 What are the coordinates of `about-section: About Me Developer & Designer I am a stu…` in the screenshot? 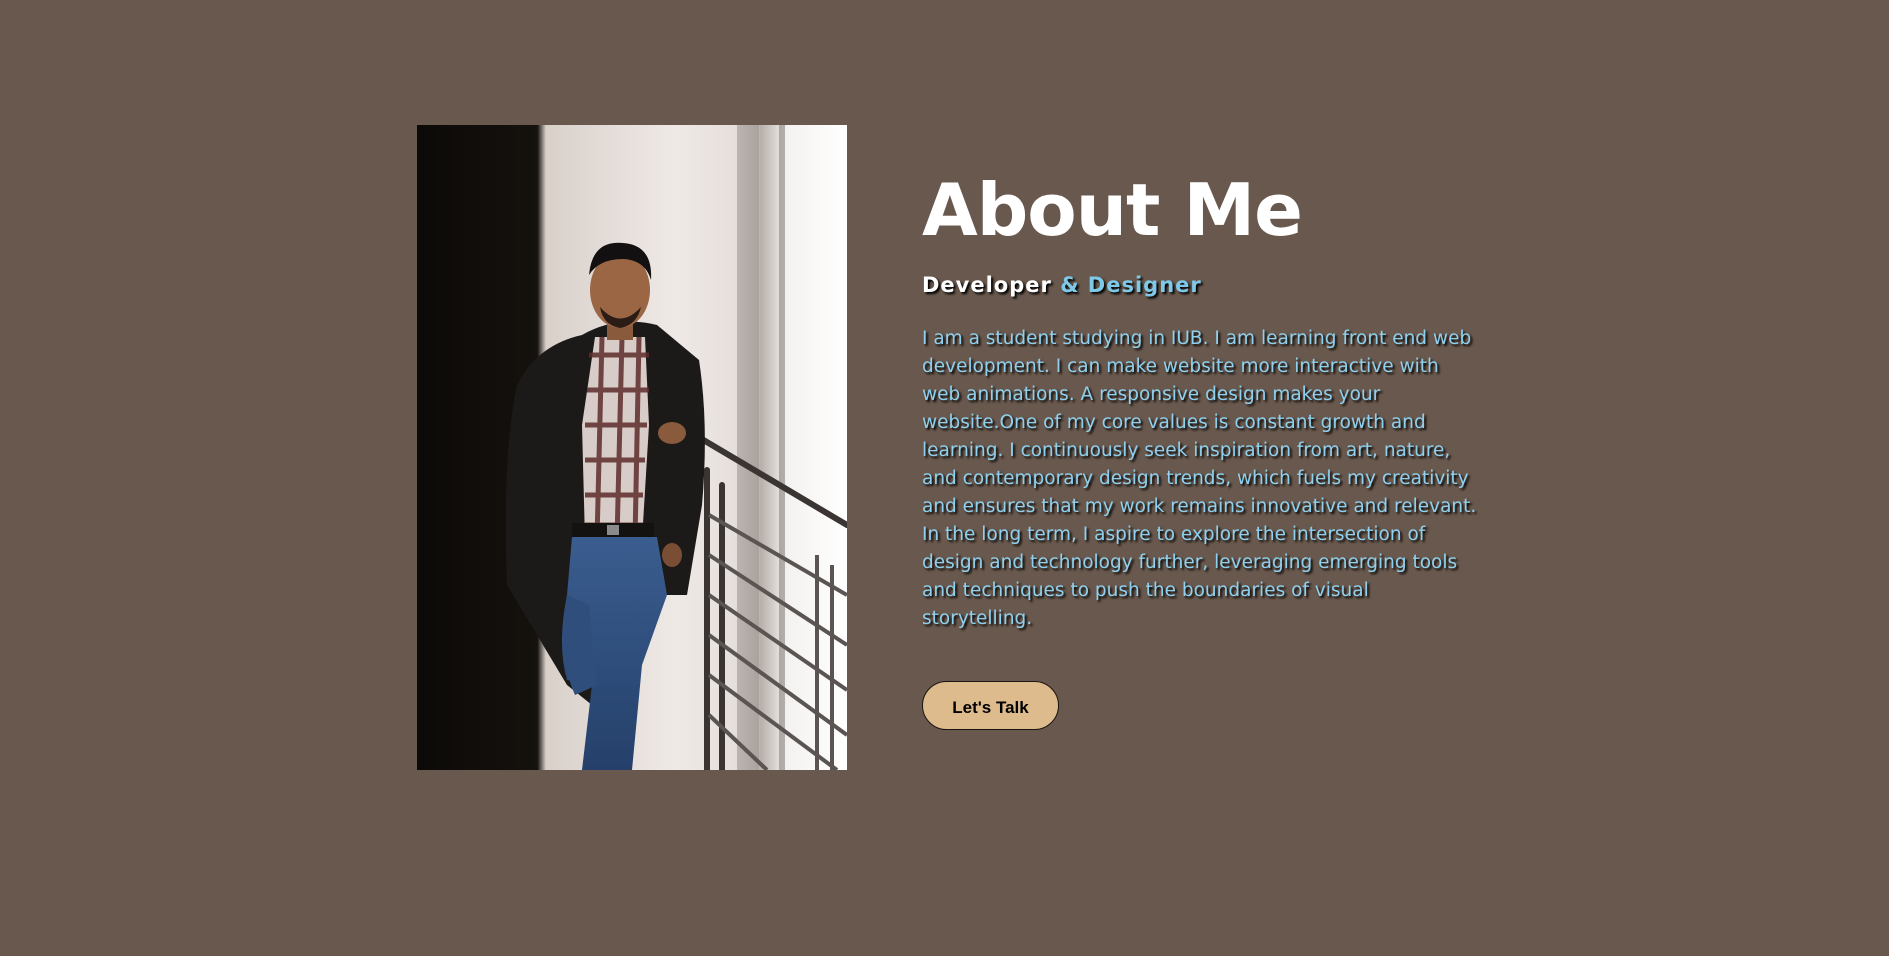 It's located at (1202, 399).